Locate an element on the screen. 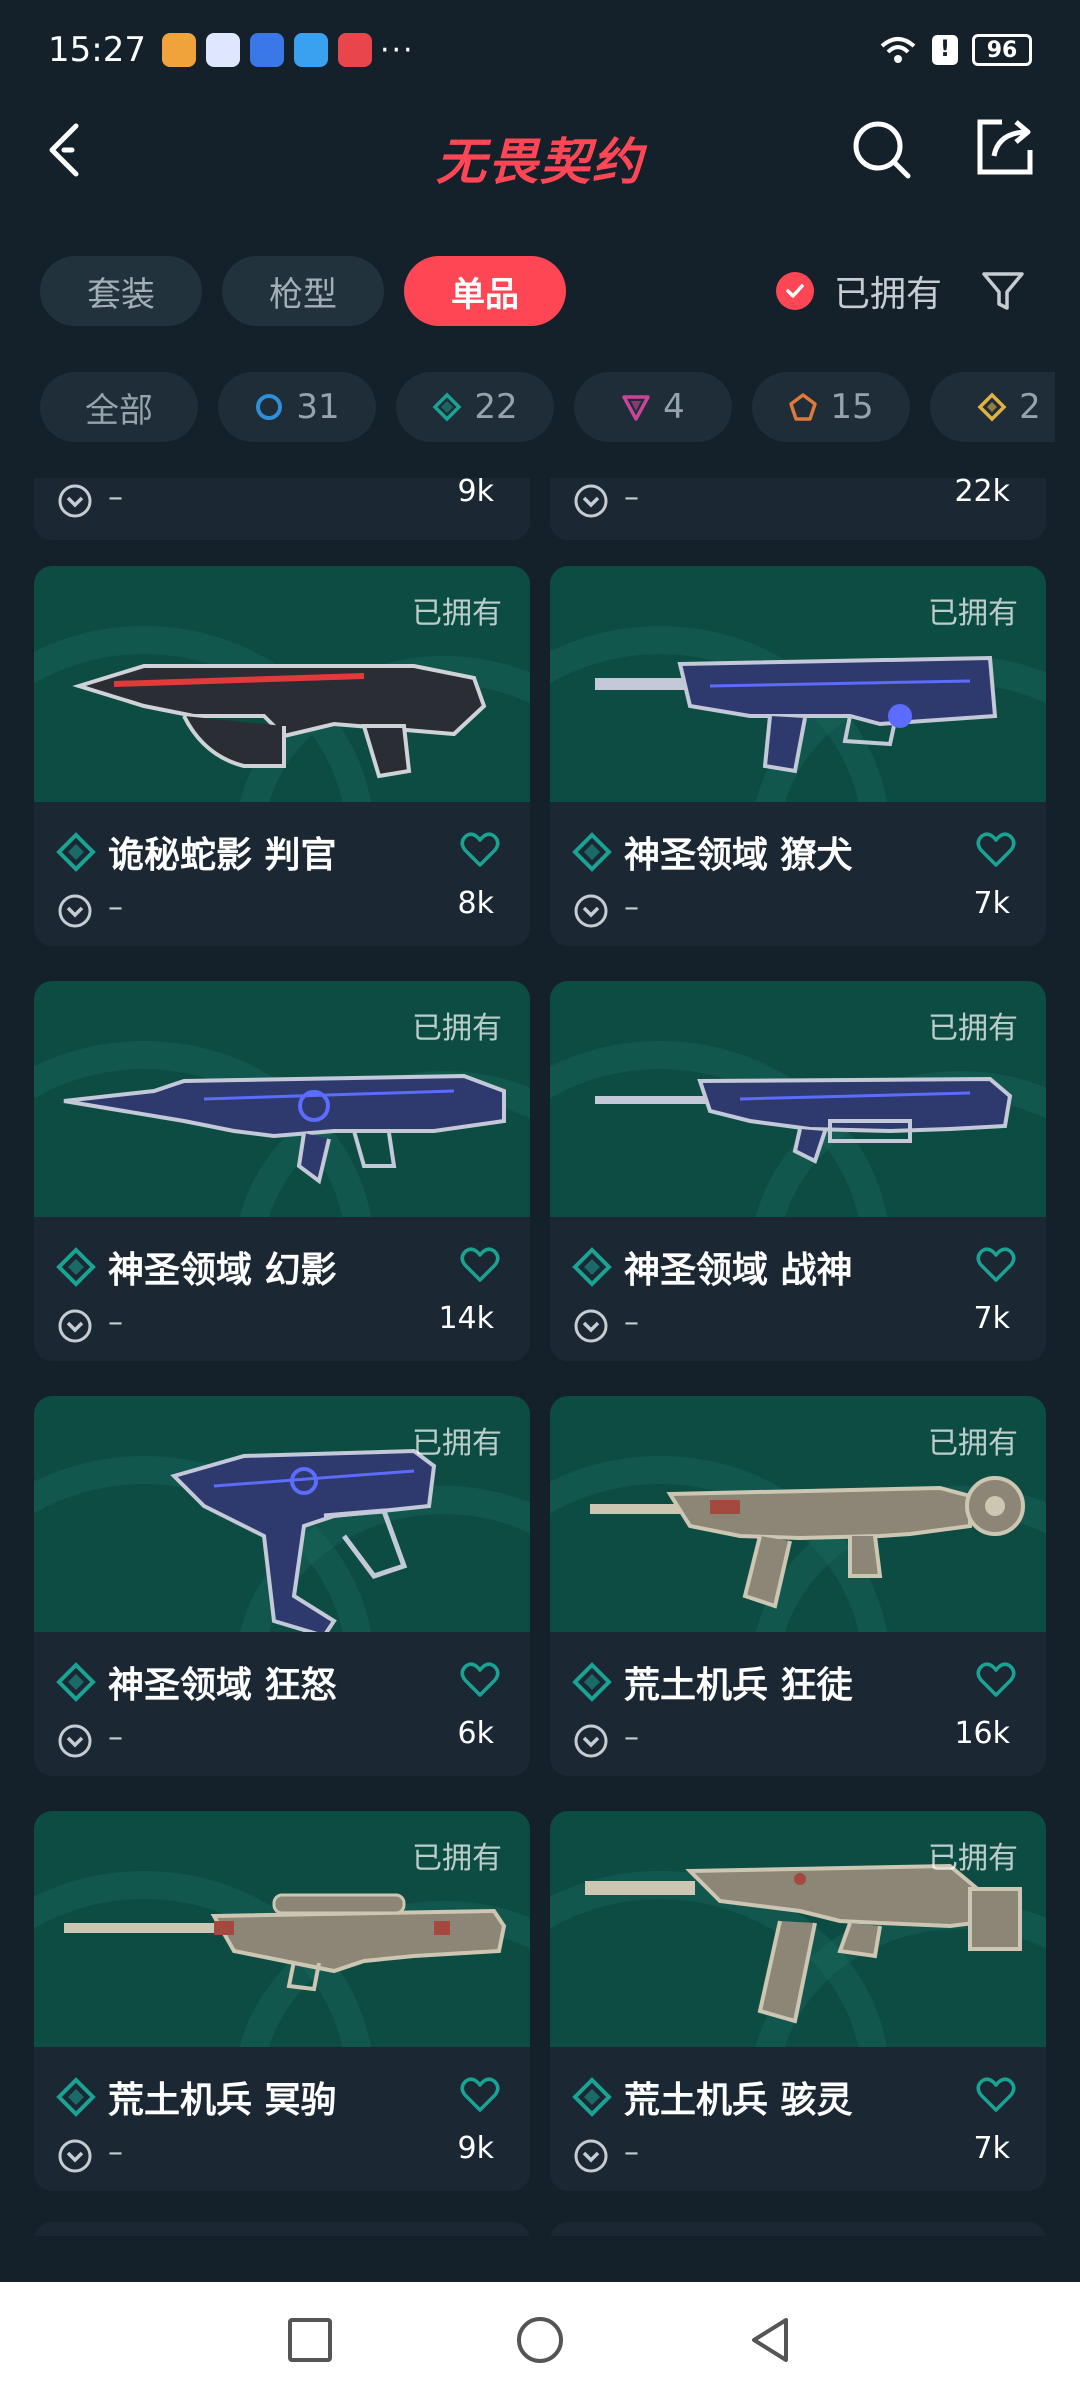 This screenshot has width=1080, height=2400. skin-info: 神圣领域 狂怒 – 6k is located at coordinates (282, 1704).